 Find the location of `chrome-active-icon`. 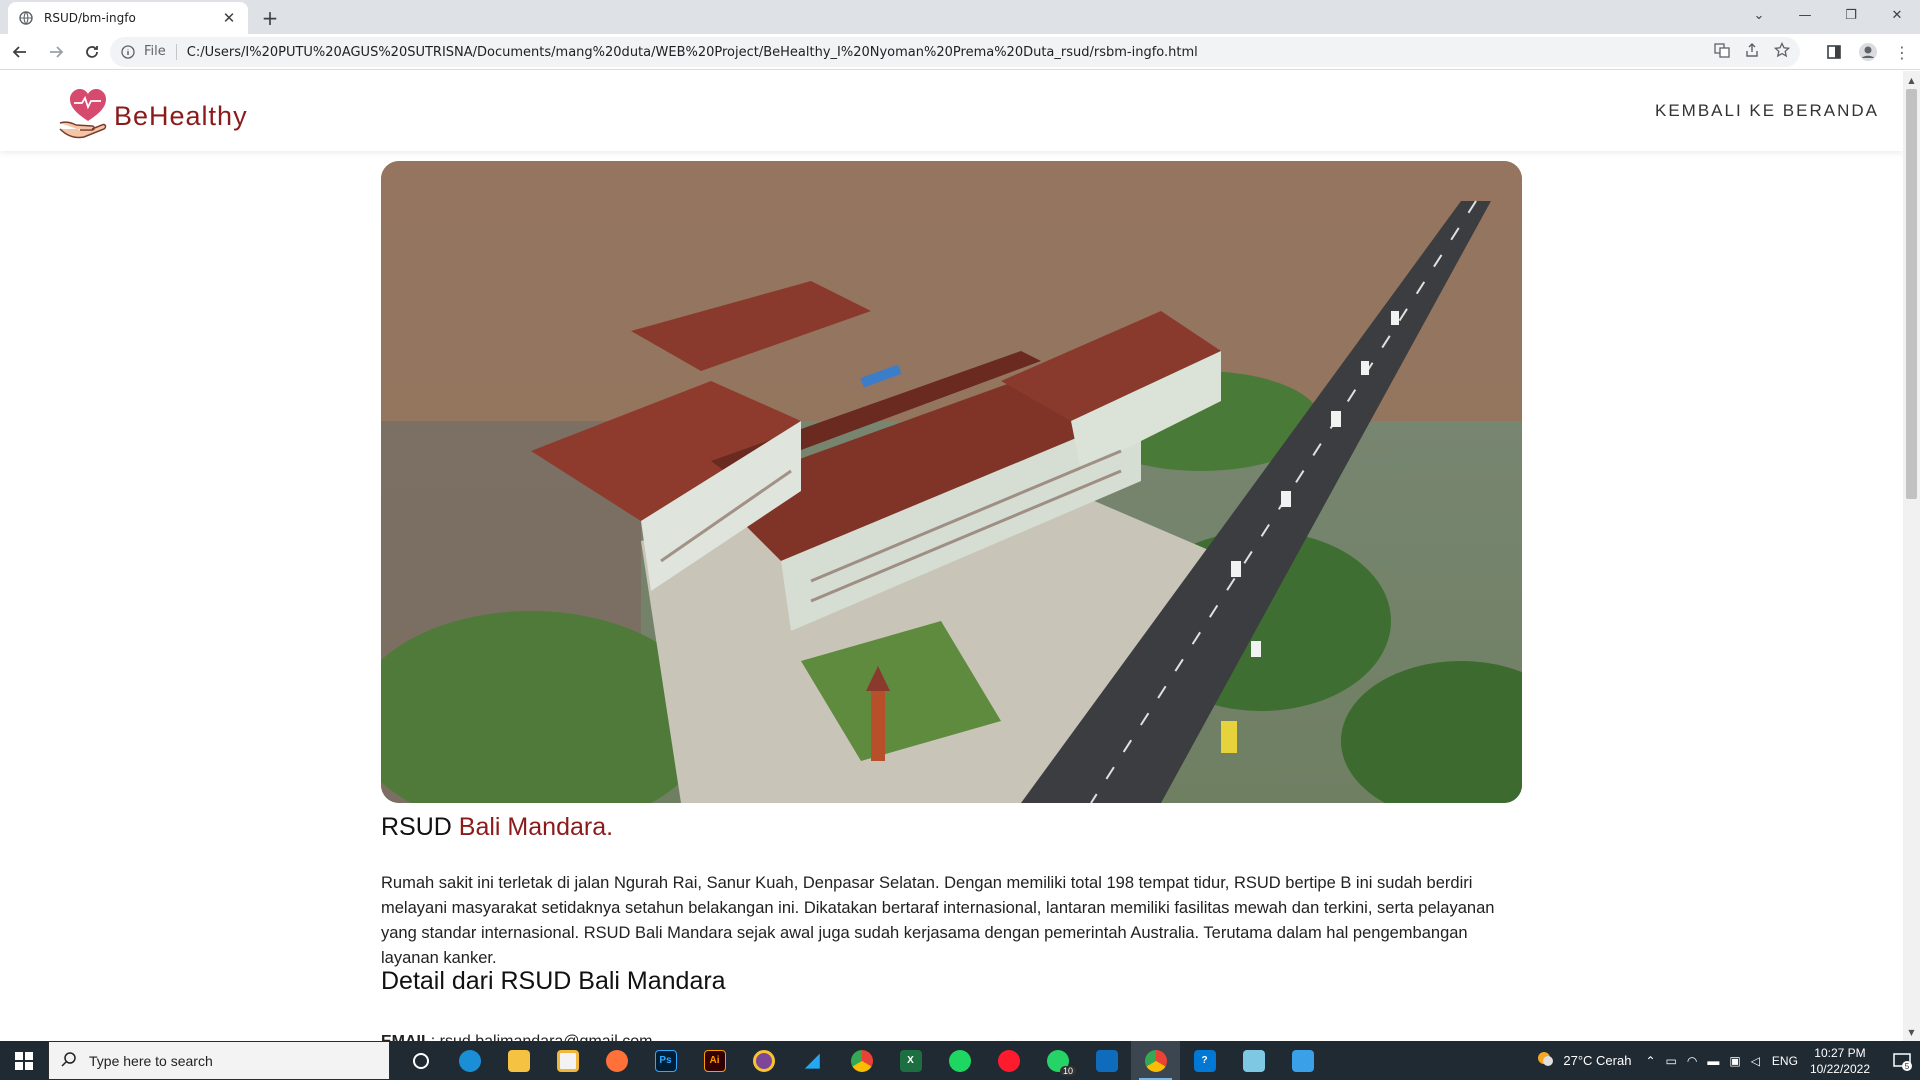

chrome-active-icon is located at coordinates (1155, 1060).